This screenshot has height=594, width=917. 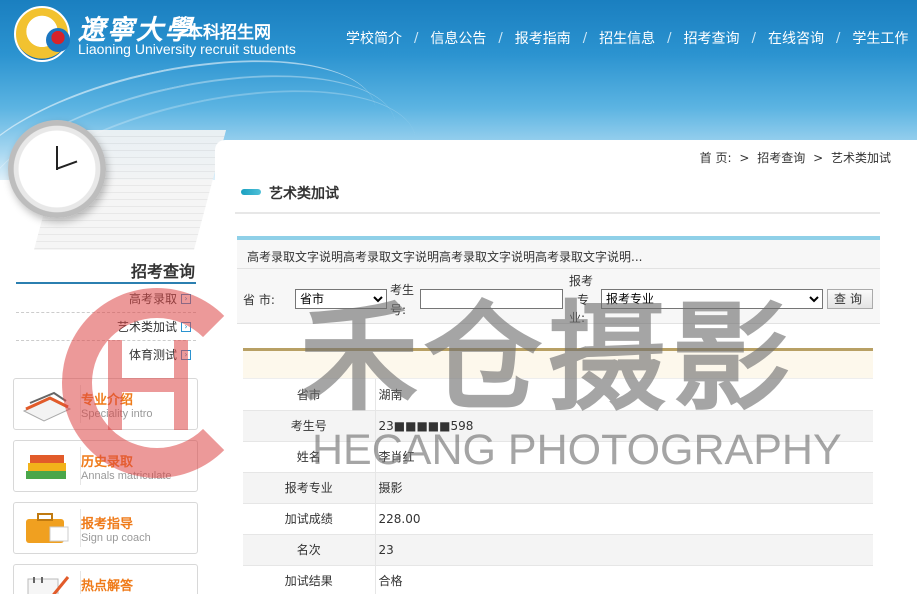 I want to click on table-row: 加试结果 合格, so click(x=558, y=579).